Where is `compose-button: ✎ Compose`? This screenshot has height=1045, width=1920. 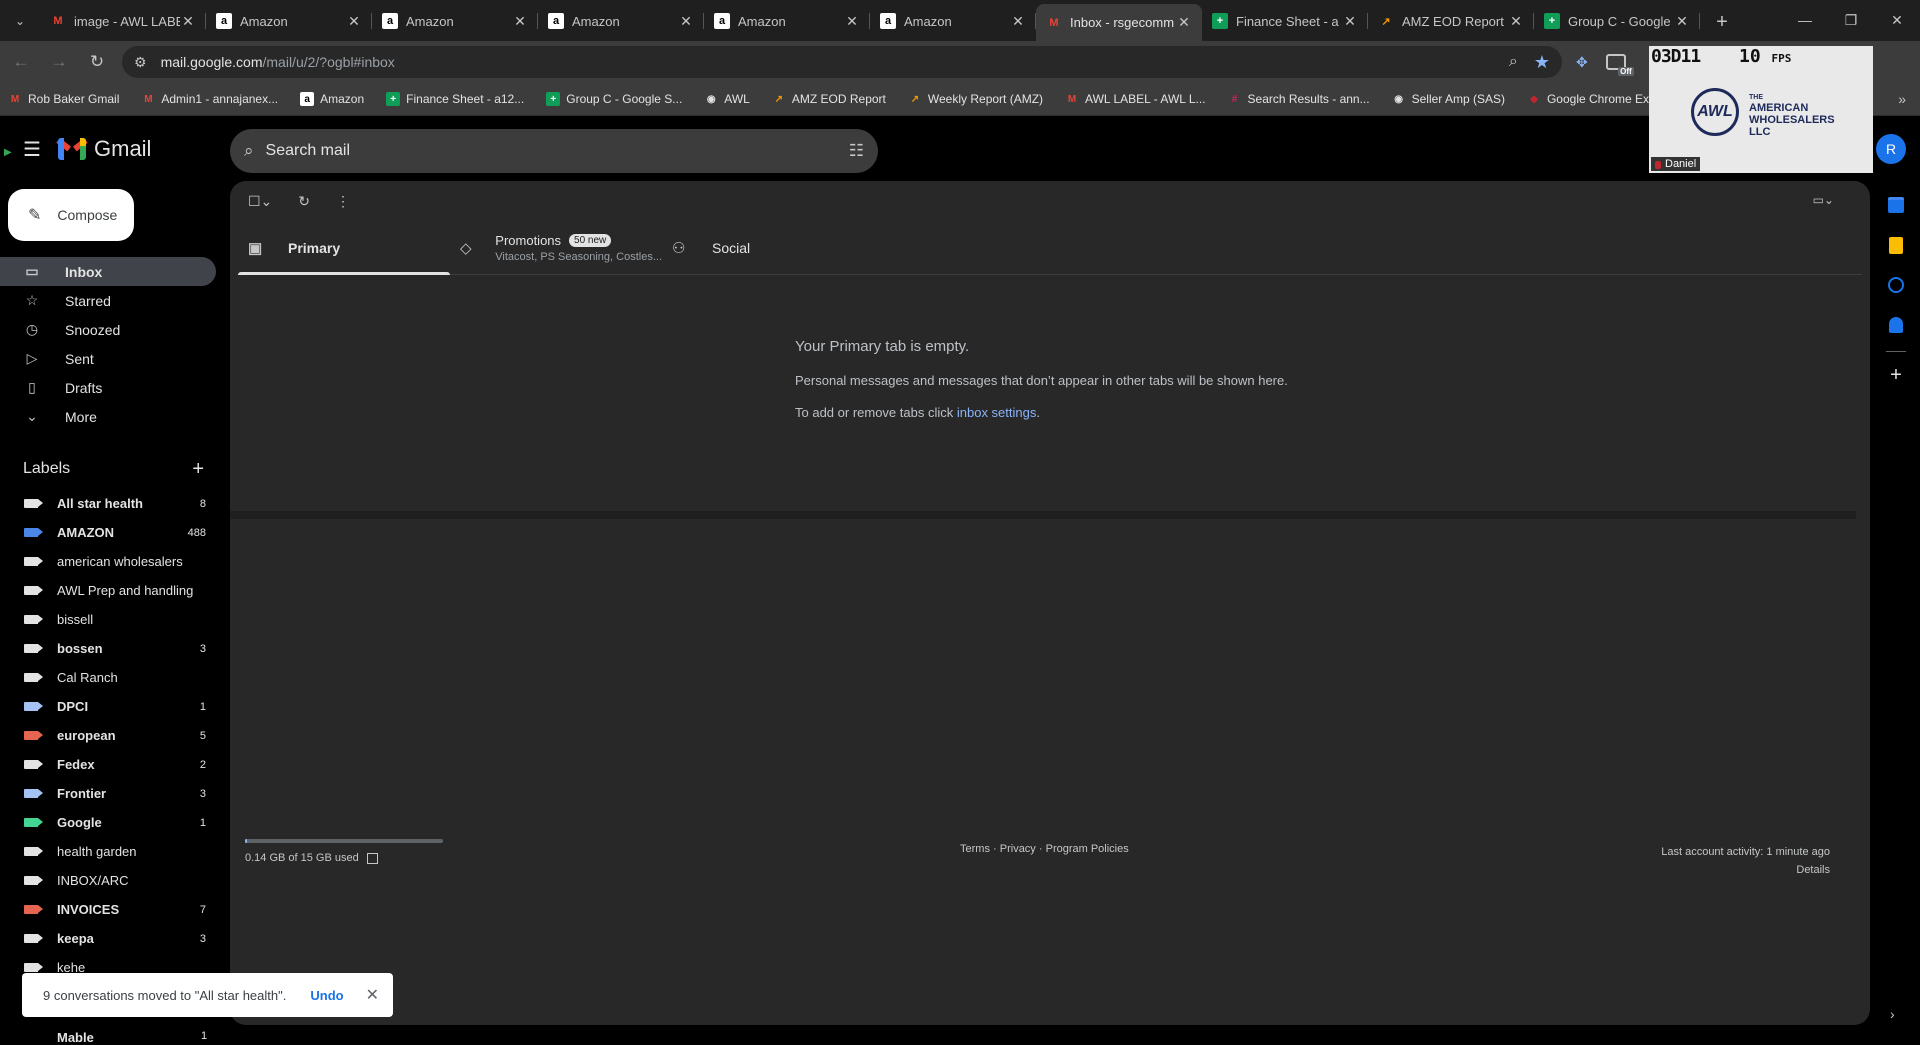
compose-button: ✎ Compose is located at coordinates (71, 215).